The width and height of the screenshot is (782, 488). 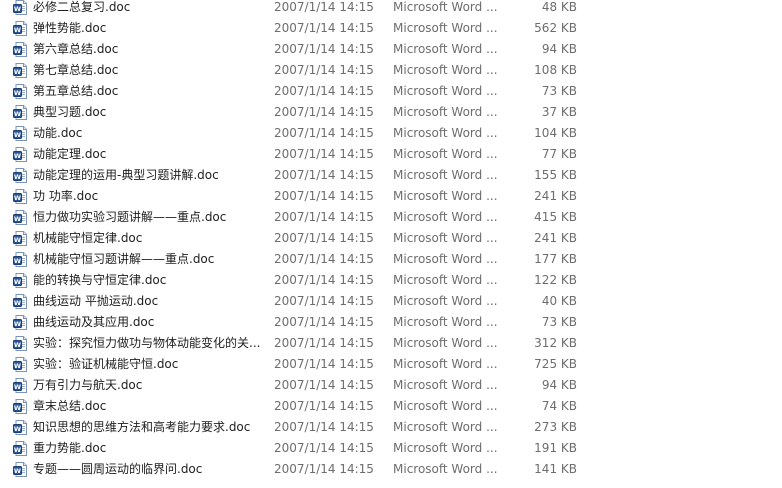 I want to click on file-size: 74 KB, so click(x=559, y=406).